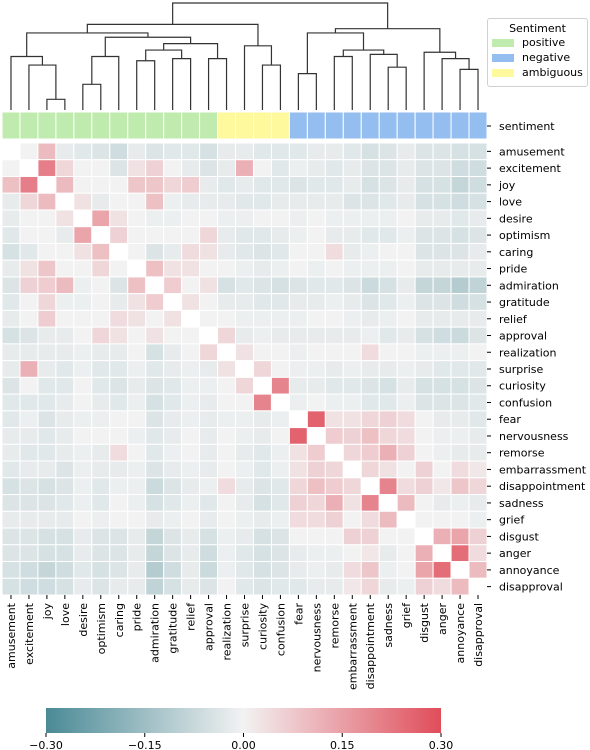 This screenshot has width=590, height=750. I want to click on sentiment-cell-anger, so click(442, 125).